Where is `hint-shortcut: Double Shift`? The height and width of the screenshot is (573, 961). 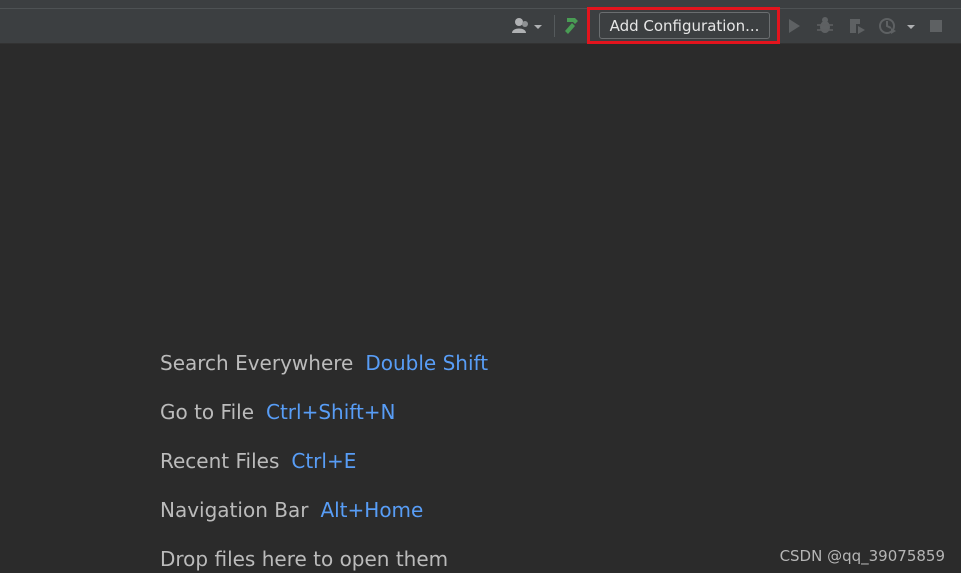
hint-shortcut: Double Shift is located at coordinates (427, 362).